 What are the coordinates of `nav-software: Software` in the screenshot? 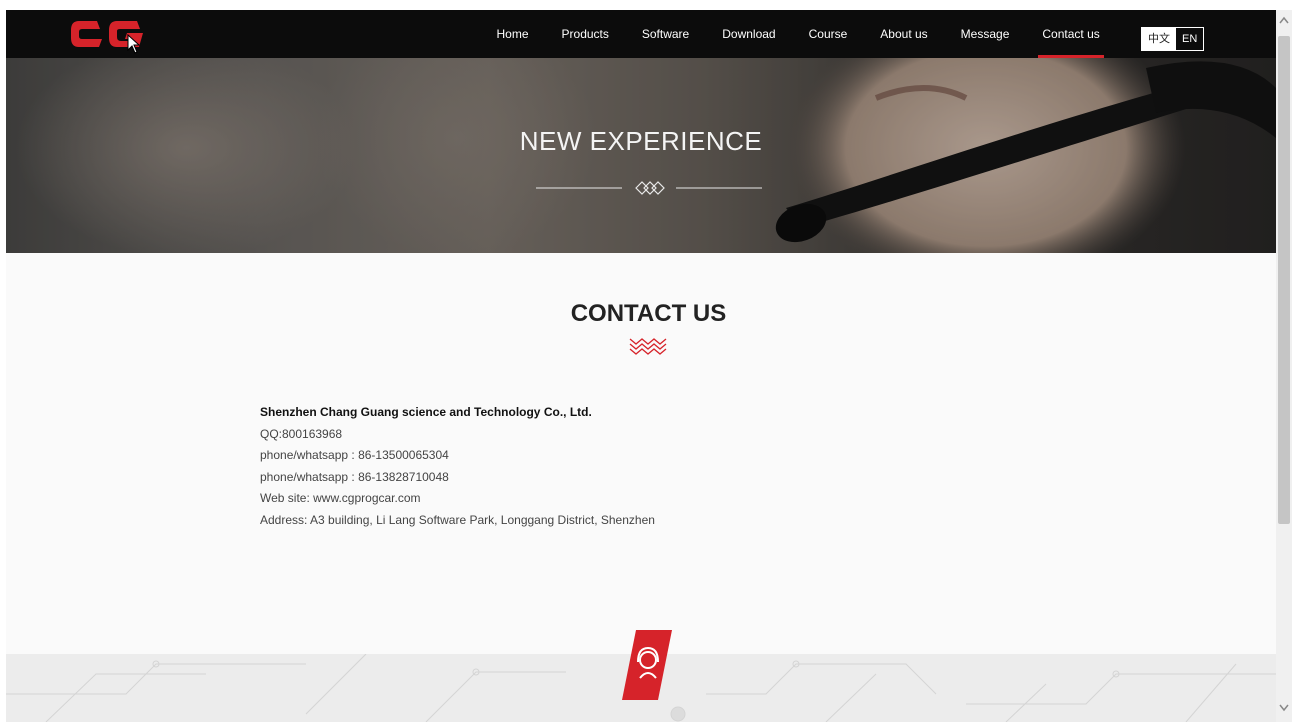 It's located at (665, 34).